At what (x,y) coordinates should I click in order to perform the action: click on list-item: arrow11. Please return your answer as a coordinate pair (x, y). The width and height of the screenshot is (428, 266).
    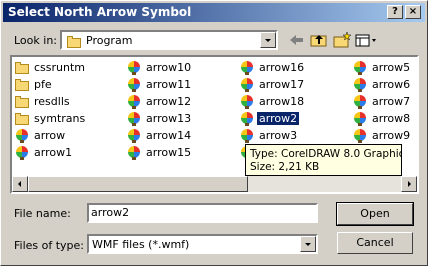
    Looking at the image, I should click on (179, 85).